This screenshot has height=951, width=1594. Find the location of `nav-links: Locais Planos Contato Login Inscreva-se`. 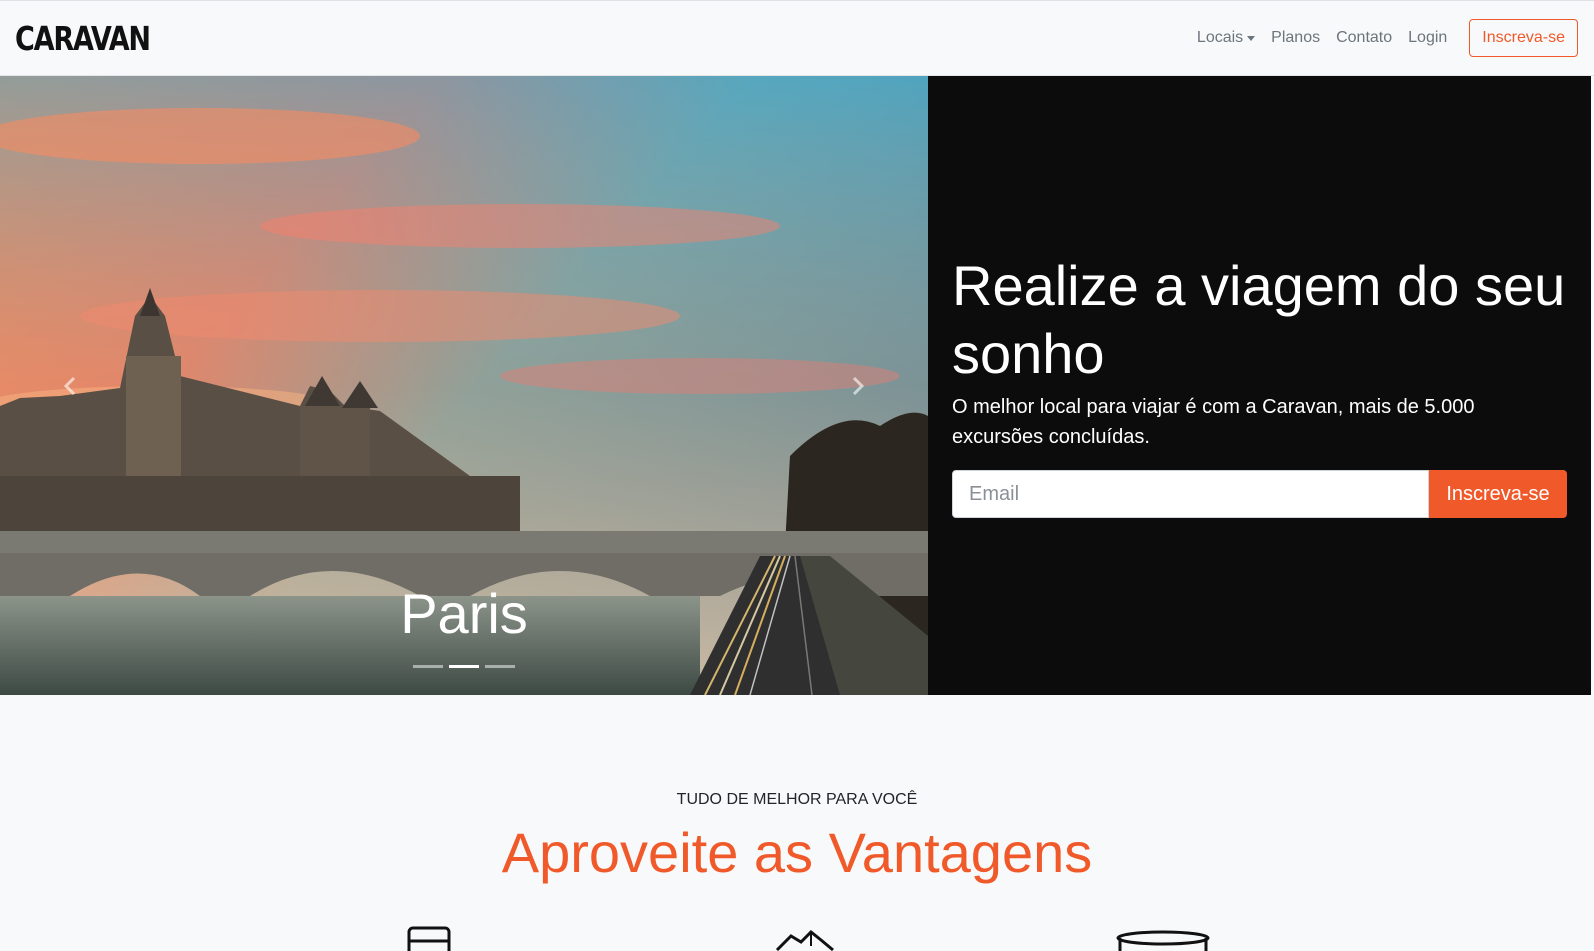

nav-links: Locais Planos Contato Login Inscreva-se is located at coordinates (1383, 38).